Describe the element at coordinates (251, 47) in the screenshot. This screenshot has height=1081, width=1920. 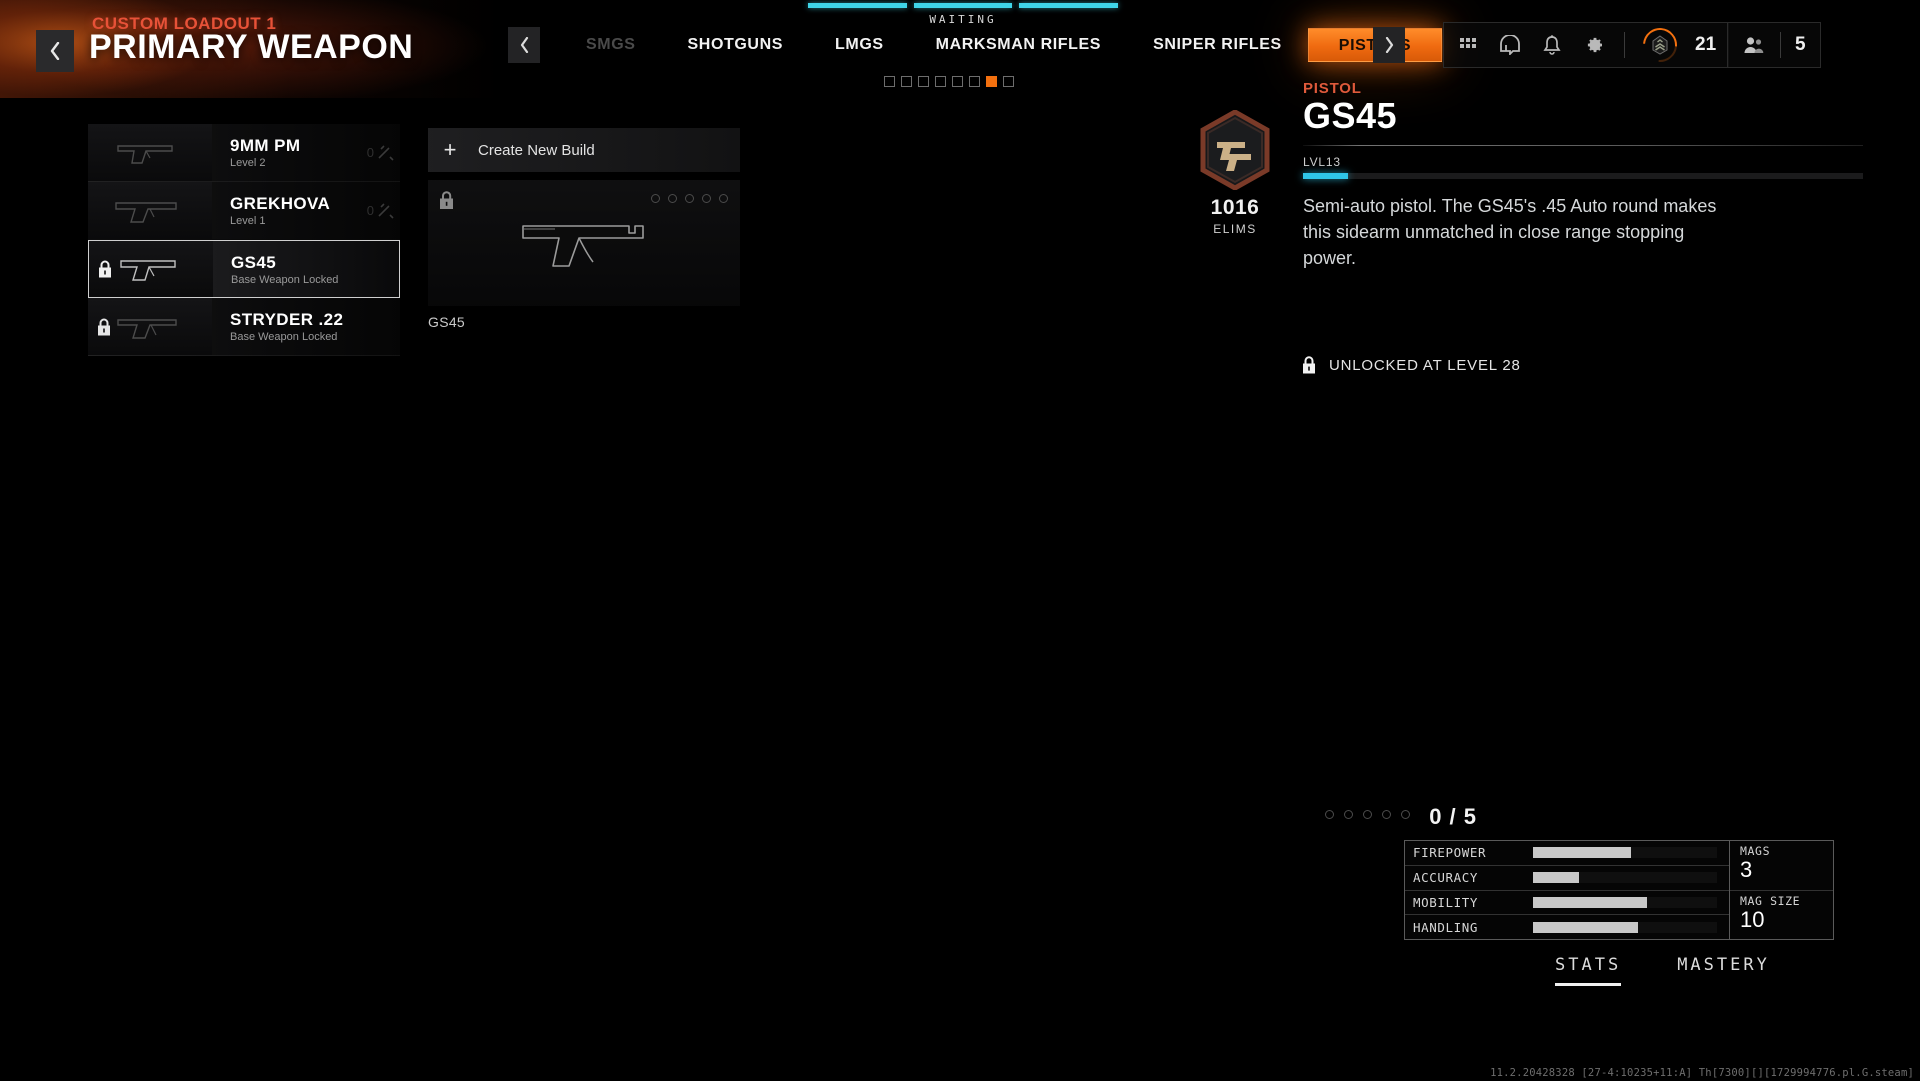
I see `page-title: PRIMARY WEAPON` at that location.